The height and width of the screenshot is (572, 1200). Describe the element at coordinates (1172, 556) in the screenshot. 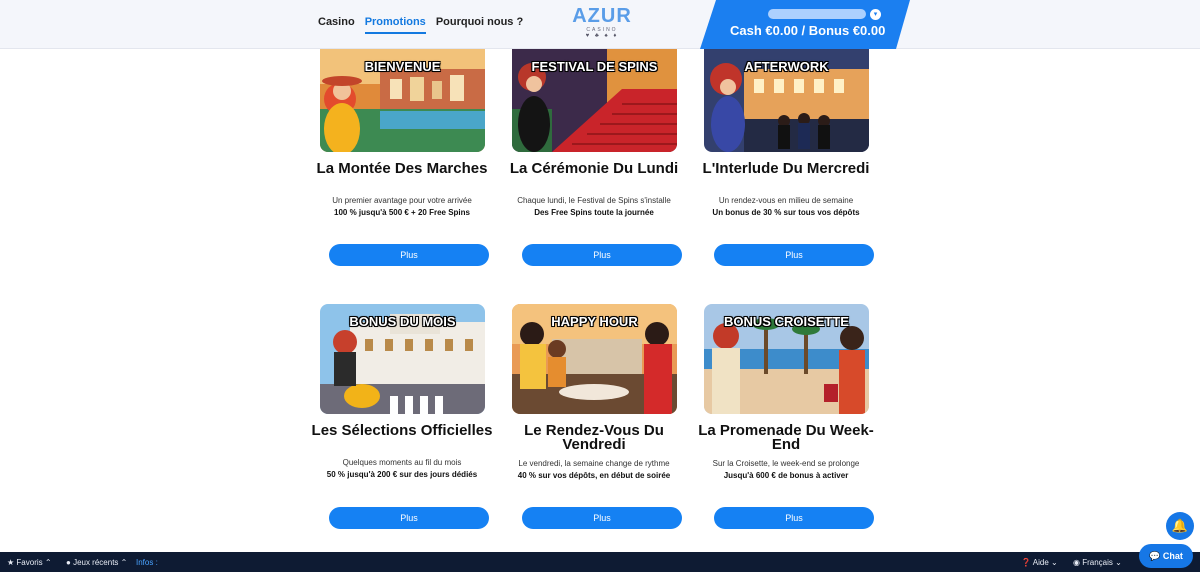

I see `chat-label: Chat` at that location.